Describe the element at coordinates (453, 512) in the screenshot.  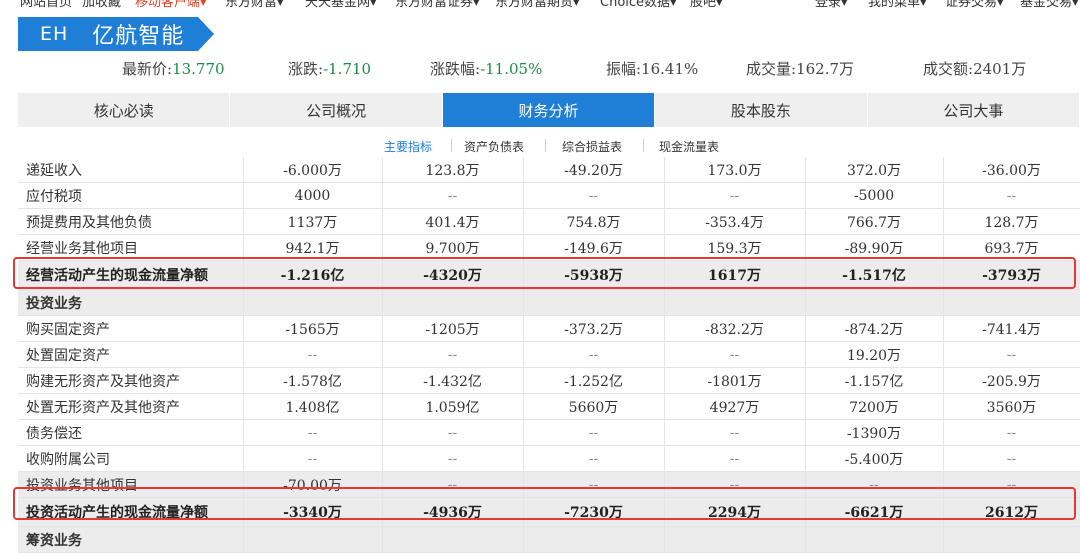
I see `table-cell: -4936万` at that location.